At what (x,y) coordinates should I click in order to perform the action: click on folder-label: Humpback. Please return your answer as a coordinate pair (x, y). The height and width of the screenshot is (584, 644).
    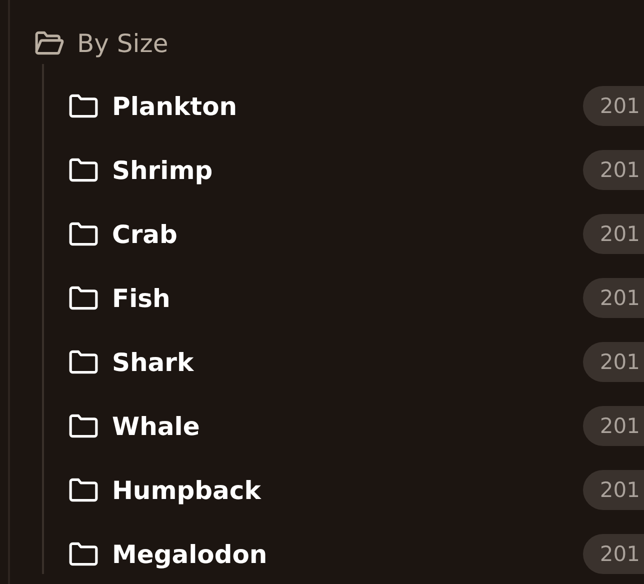
    Looking at the image, I should click on (186, 490).